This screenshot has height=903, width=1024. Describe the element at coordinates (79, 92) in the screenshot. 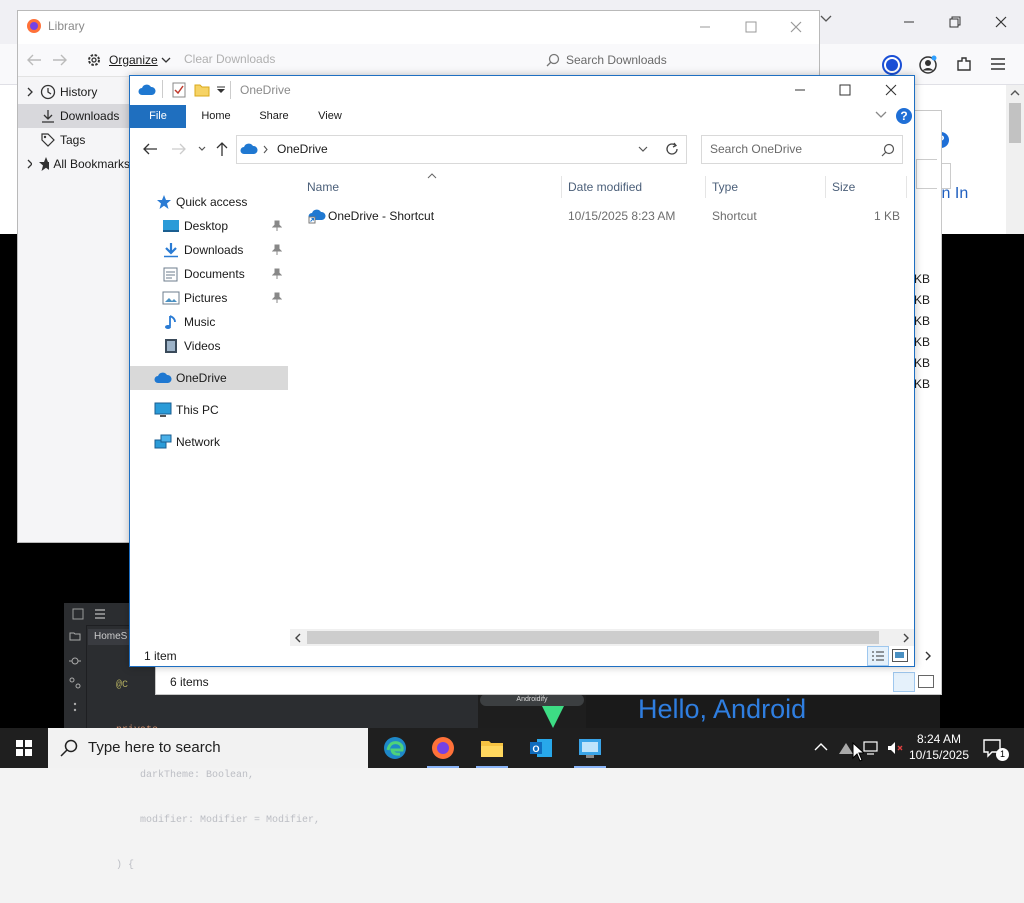

I see `sidebar-item-label: History` at that location.